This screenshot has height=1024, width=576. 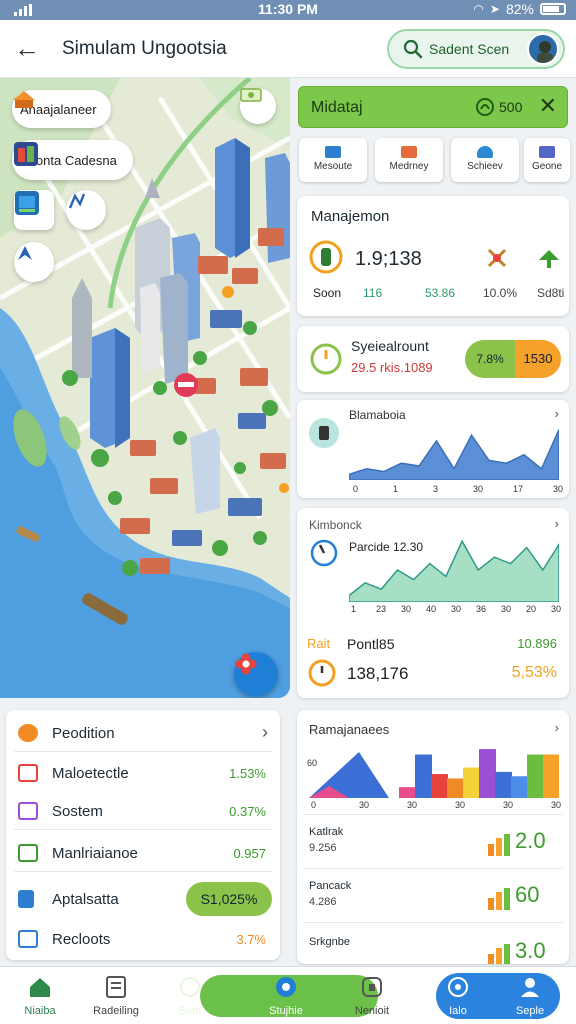 What do you see at coordinates (549, 259) in the screenshot?
I see `tree-icon` at bounding box center [549, 259].